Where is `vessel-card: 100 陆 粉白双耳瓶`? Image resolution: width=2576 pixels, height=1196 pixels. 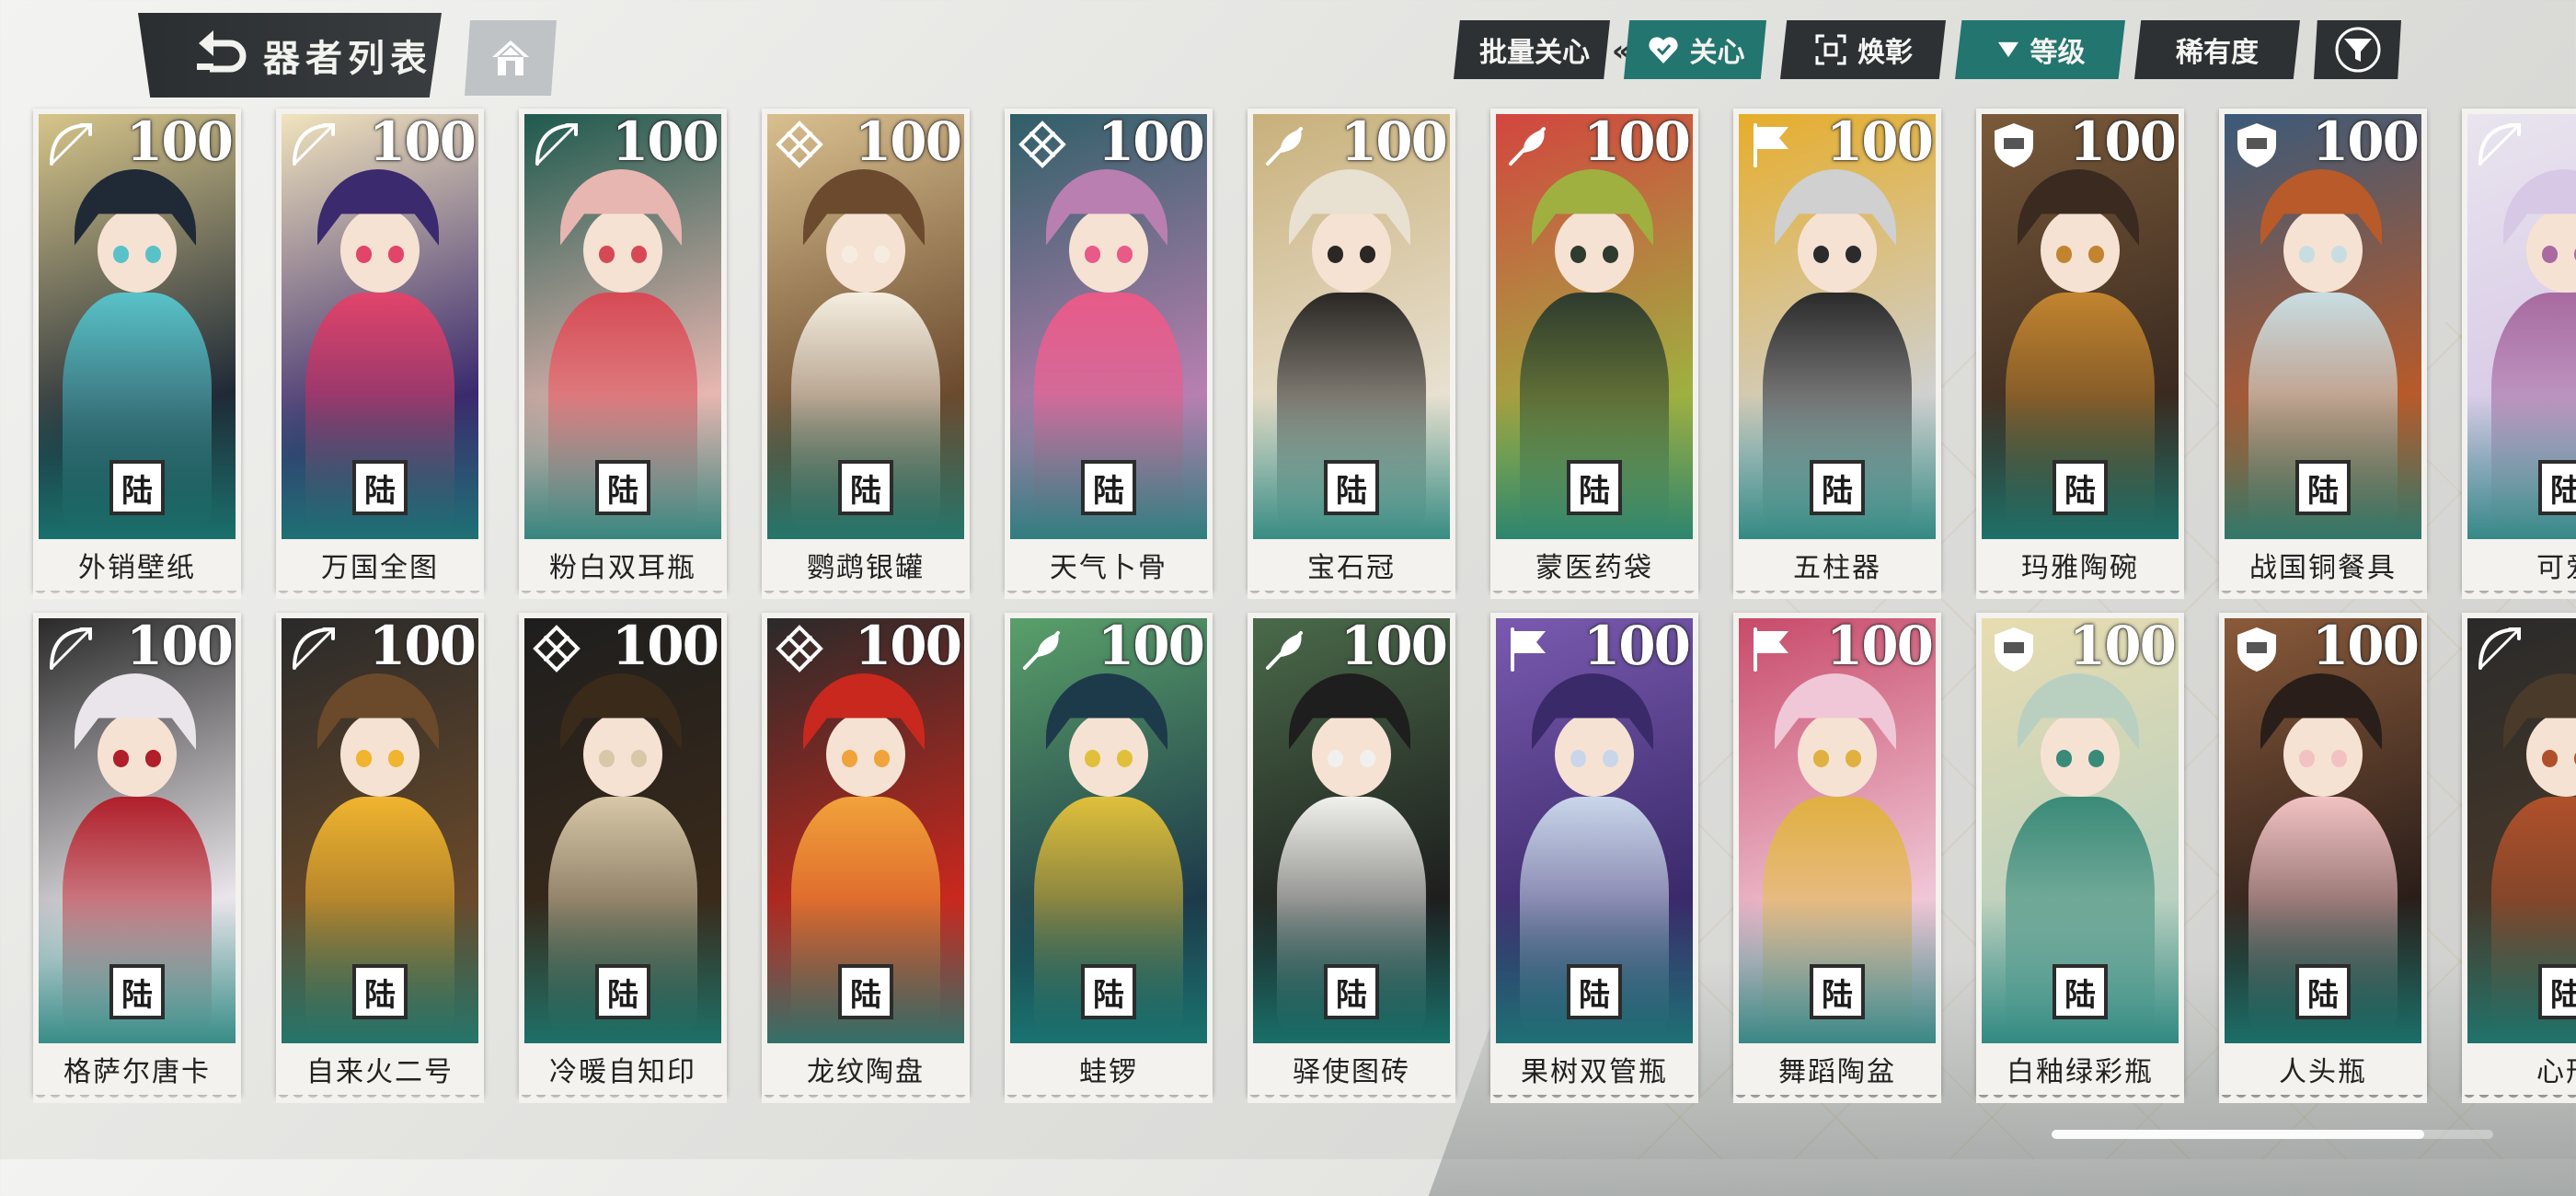 vessel-card: 100 陆 粉白双耳瓶 is located at coordinates (623, 354).